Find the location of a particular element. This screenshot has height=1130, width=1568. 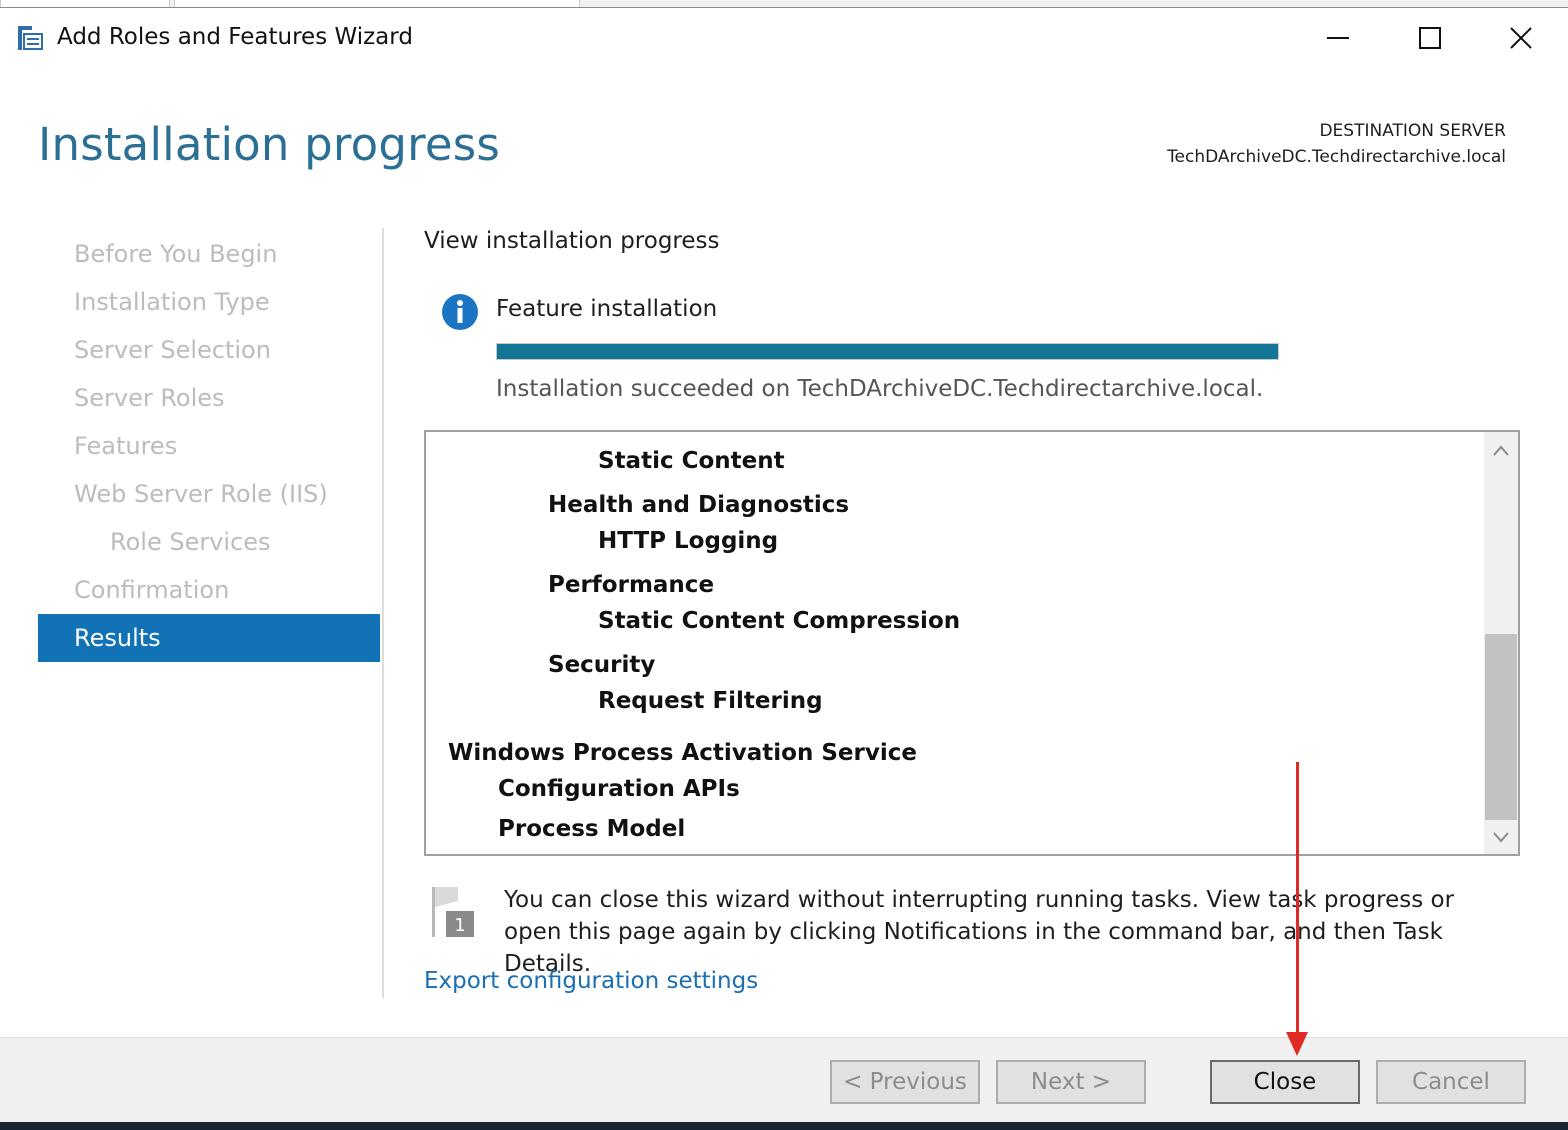

list-item: Request Filtering is located at coordinates (710, 701).